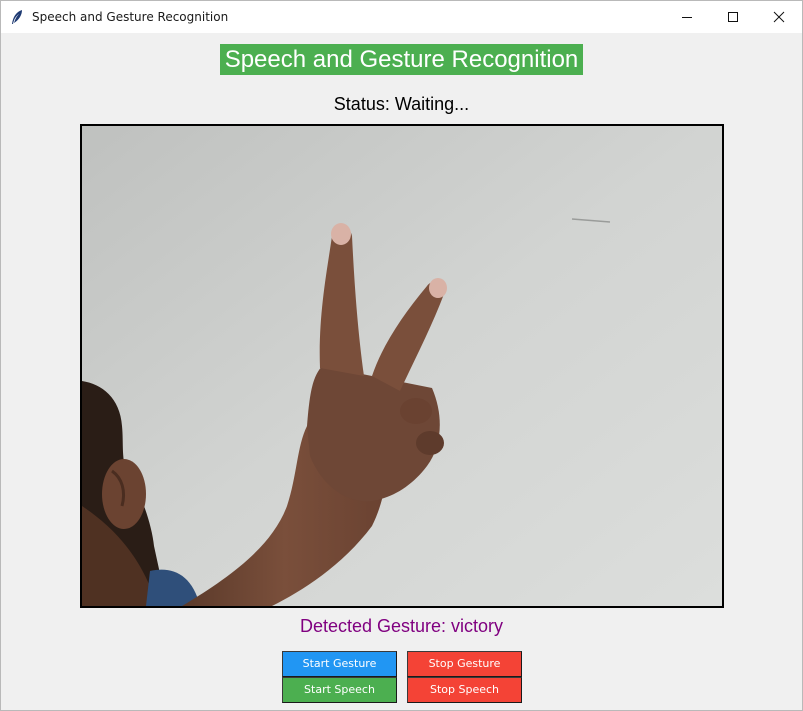 This screenshot has width=803, height=711. Describe the element at coordinates (464, 664) in the screenshot. I see `stop-gesture-button: Stop Gesture` at that location.